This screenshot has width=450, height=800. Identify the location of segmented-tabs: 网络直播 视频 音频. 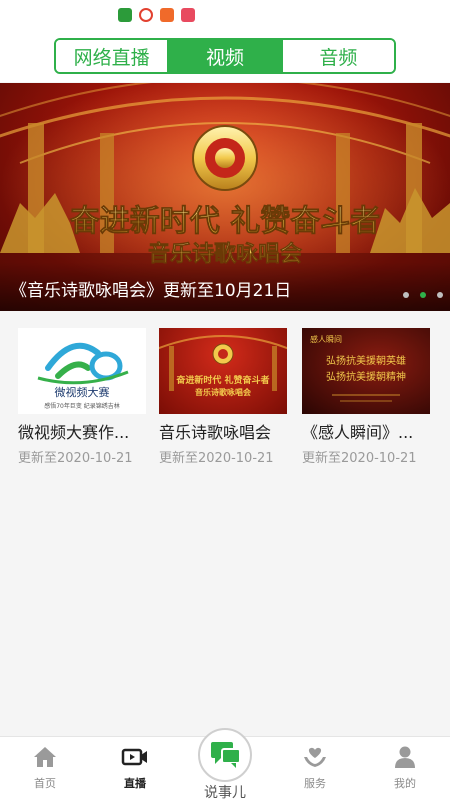
(225, 56).